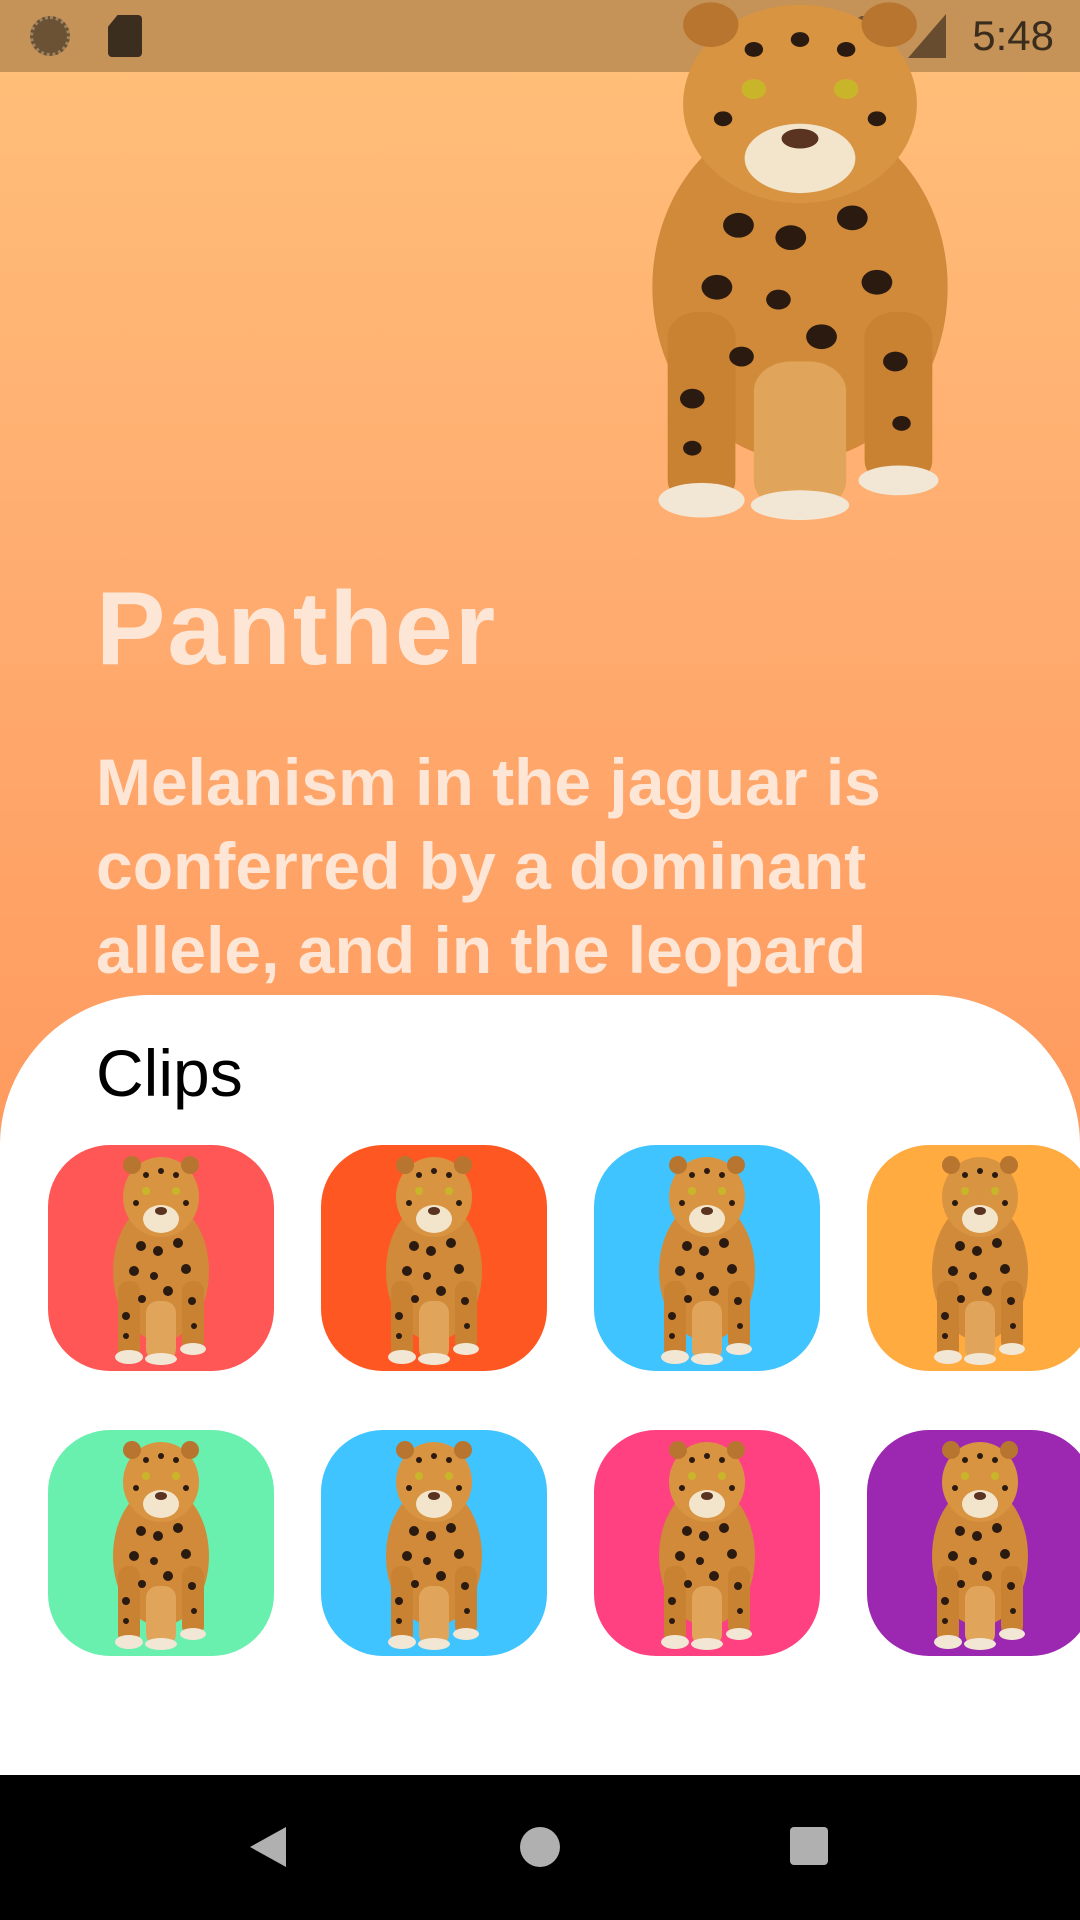  Describe the element at coordinates (268, 1847) in the screenshot. I see `back-icon` at that location.